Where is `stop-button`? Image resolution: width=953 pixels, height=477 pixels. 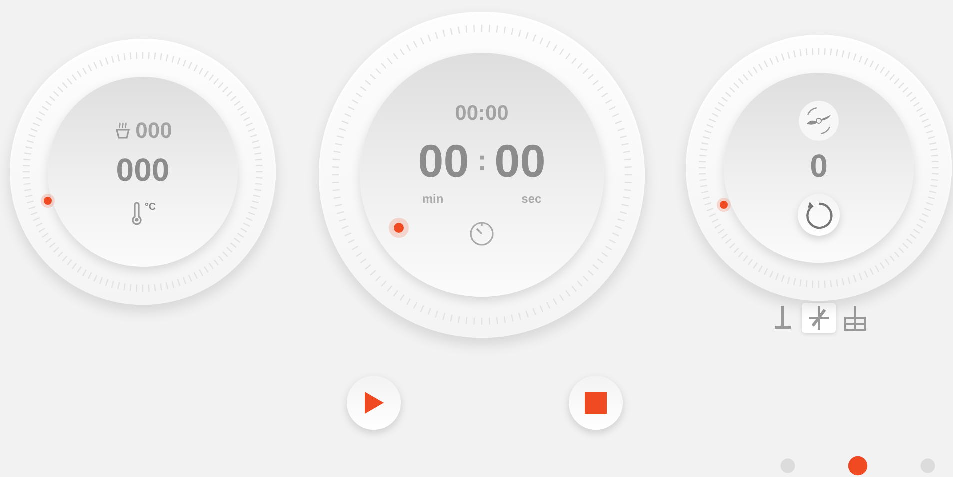 stop-button is located at coordinates (596, 403).